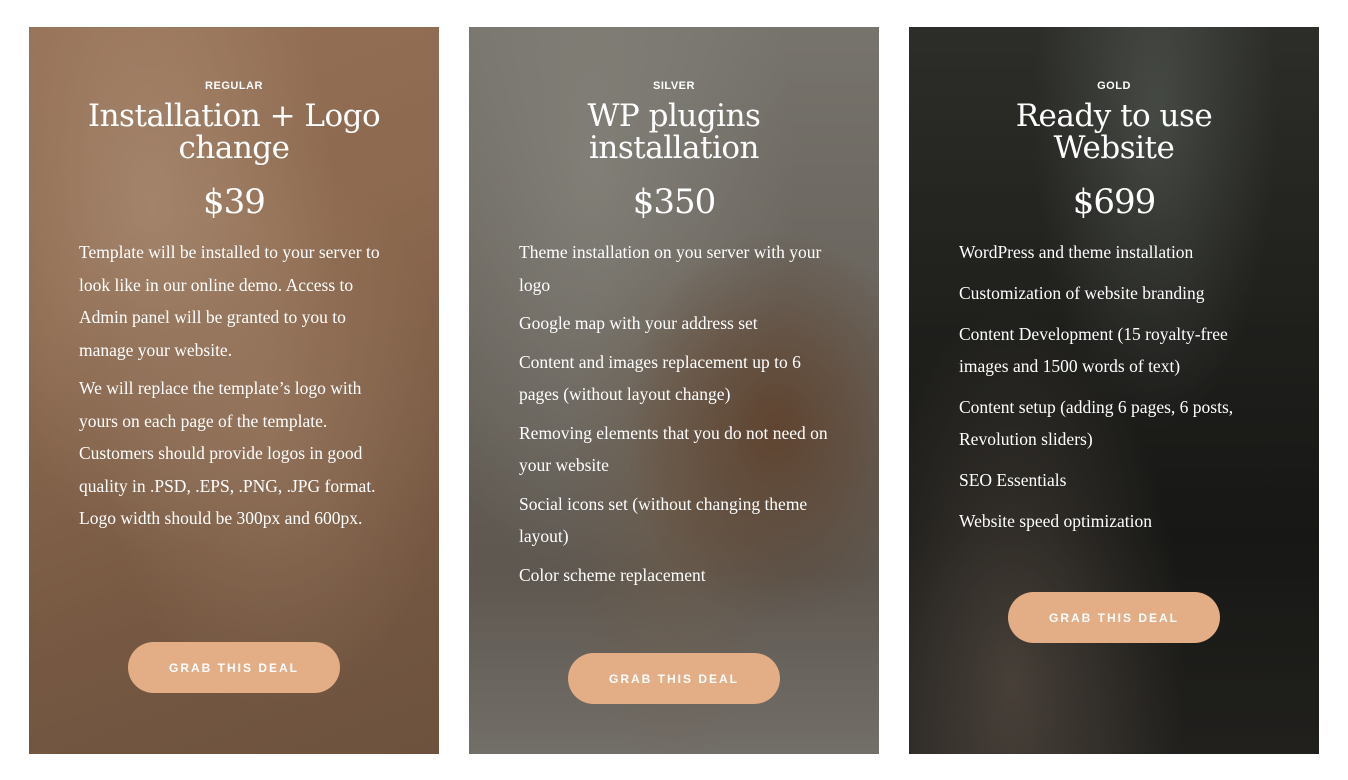  Describe the element at coordinates (1114, 617) in the screenshot. I see `grab-deal-button-gold: GRAB THIS DEAL` at that location.